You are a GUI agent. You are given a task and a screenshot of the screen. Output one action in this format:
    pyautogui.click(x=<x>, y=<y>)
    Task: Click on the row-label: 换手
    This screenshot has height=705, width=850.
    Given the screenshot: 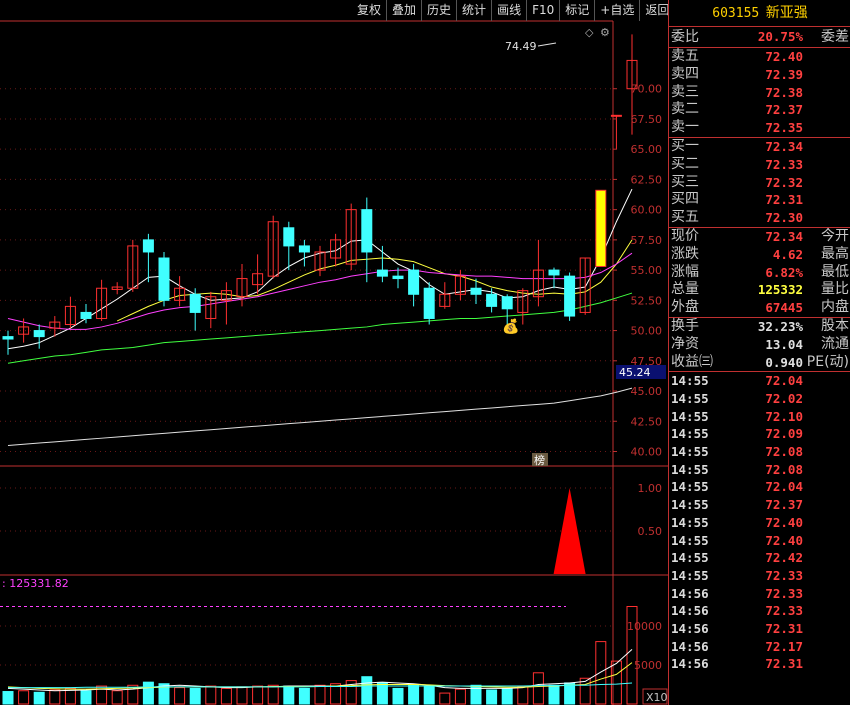 What is the action you would take?
    pyautogui.click(x=685, y=325)
    